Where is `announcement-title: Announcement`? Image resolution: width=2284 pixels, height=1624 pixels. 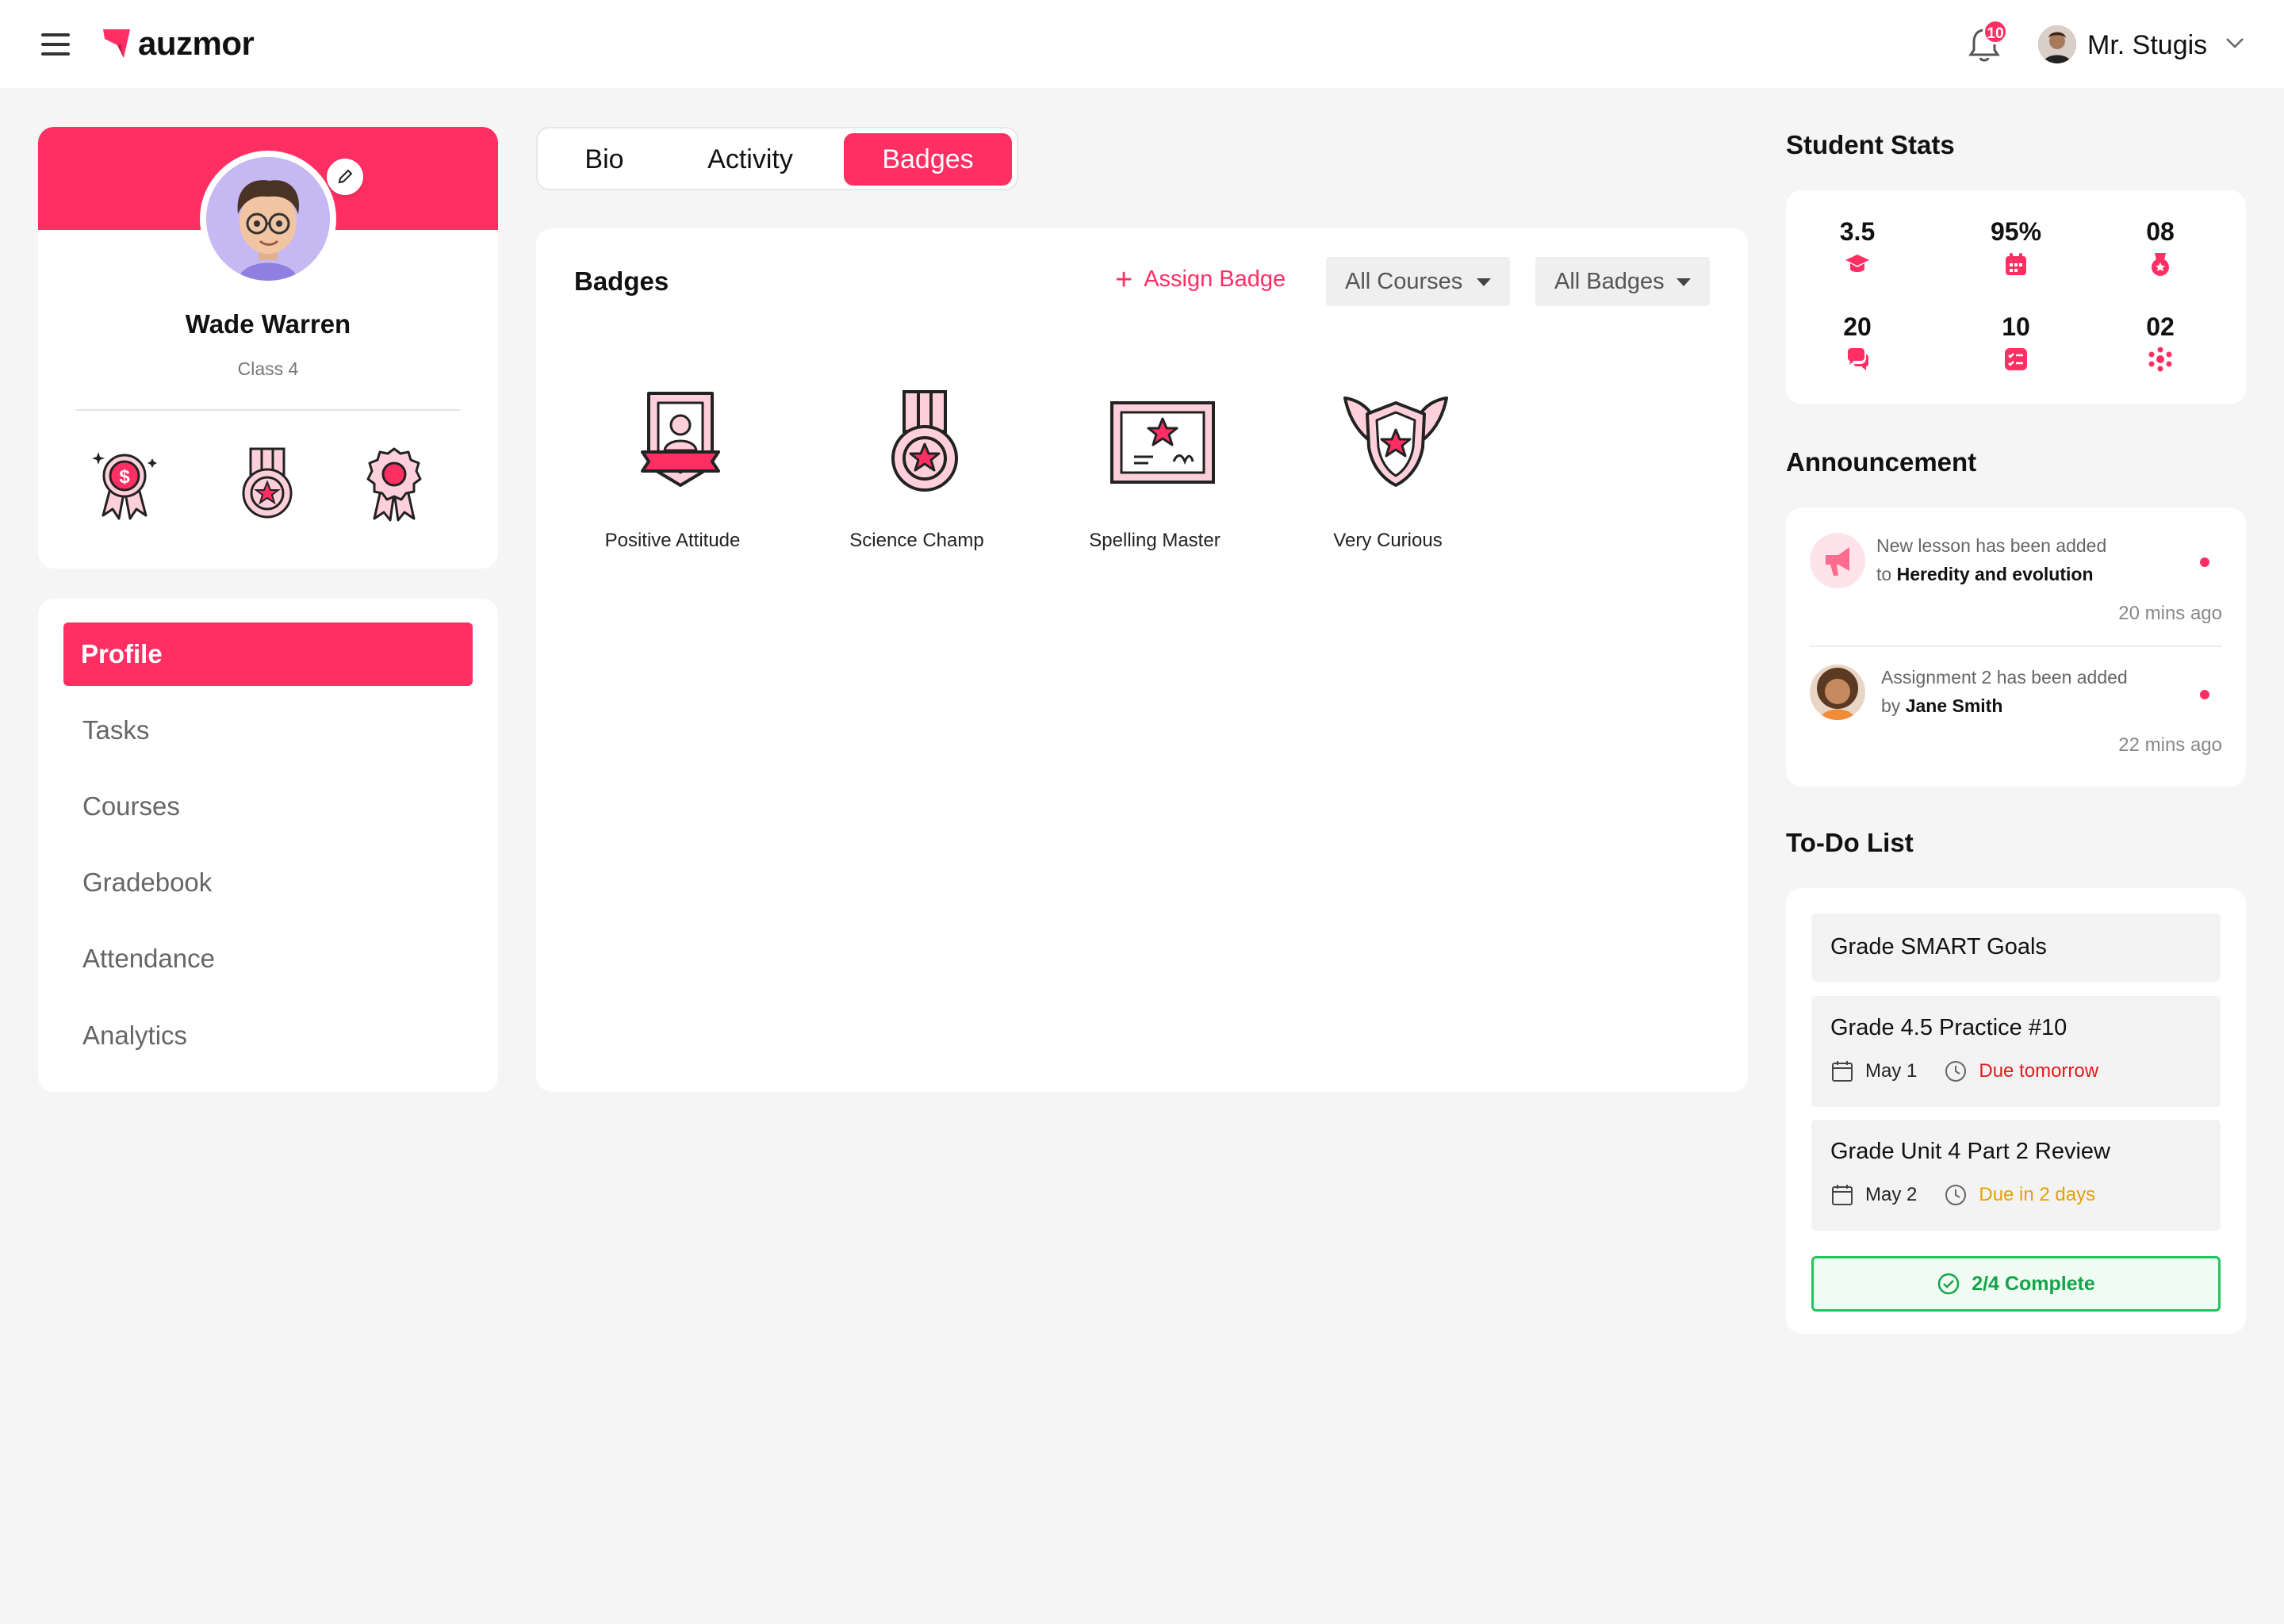 announcement-title: Announcement is located at coordinates (1881, 462).